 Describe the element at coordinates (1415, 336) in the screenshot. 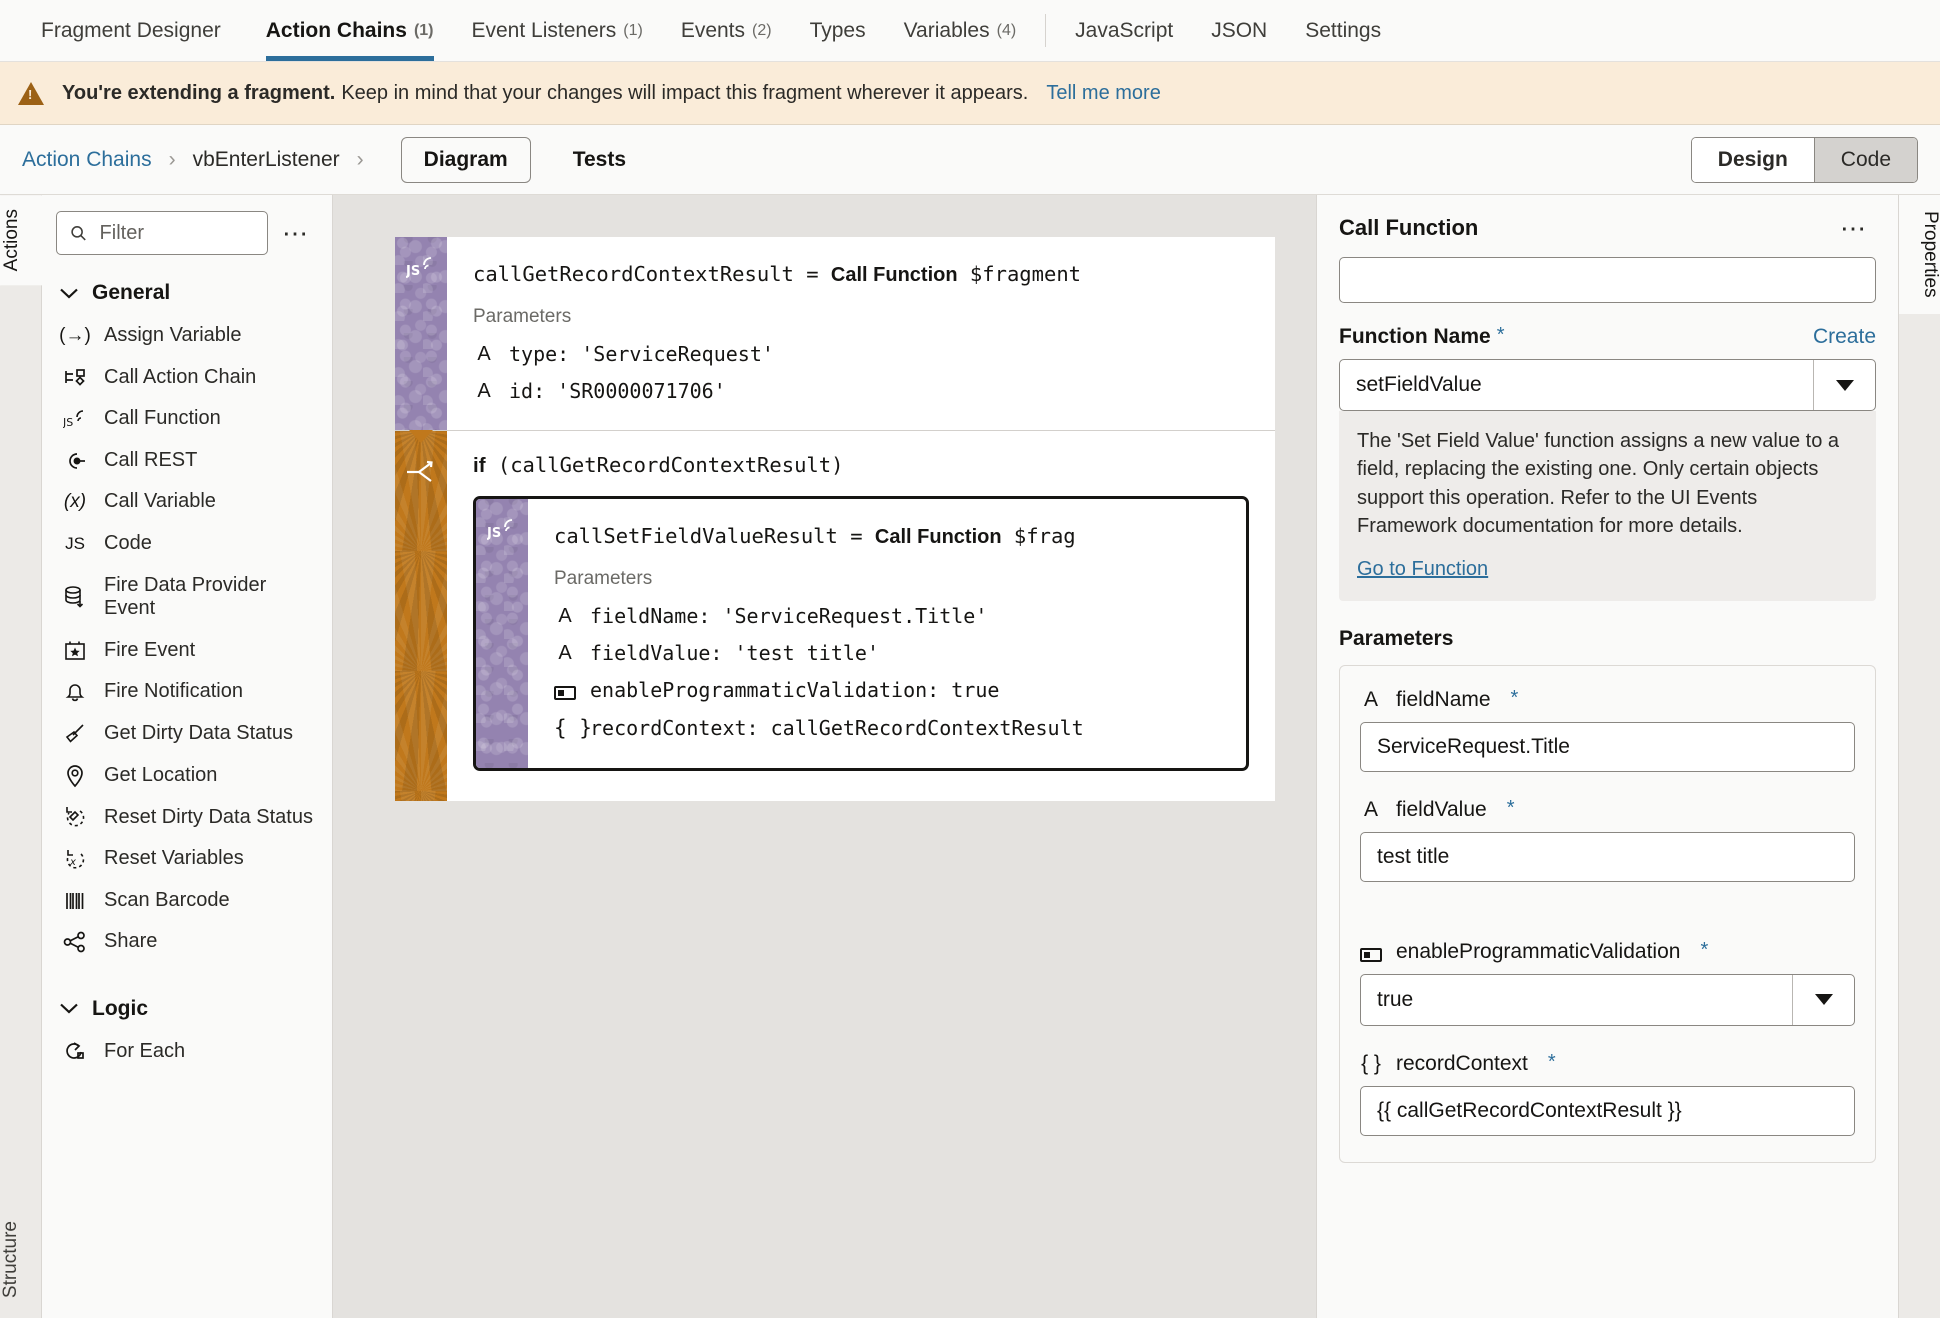

I see `function-name-label: Function Name` at that location.